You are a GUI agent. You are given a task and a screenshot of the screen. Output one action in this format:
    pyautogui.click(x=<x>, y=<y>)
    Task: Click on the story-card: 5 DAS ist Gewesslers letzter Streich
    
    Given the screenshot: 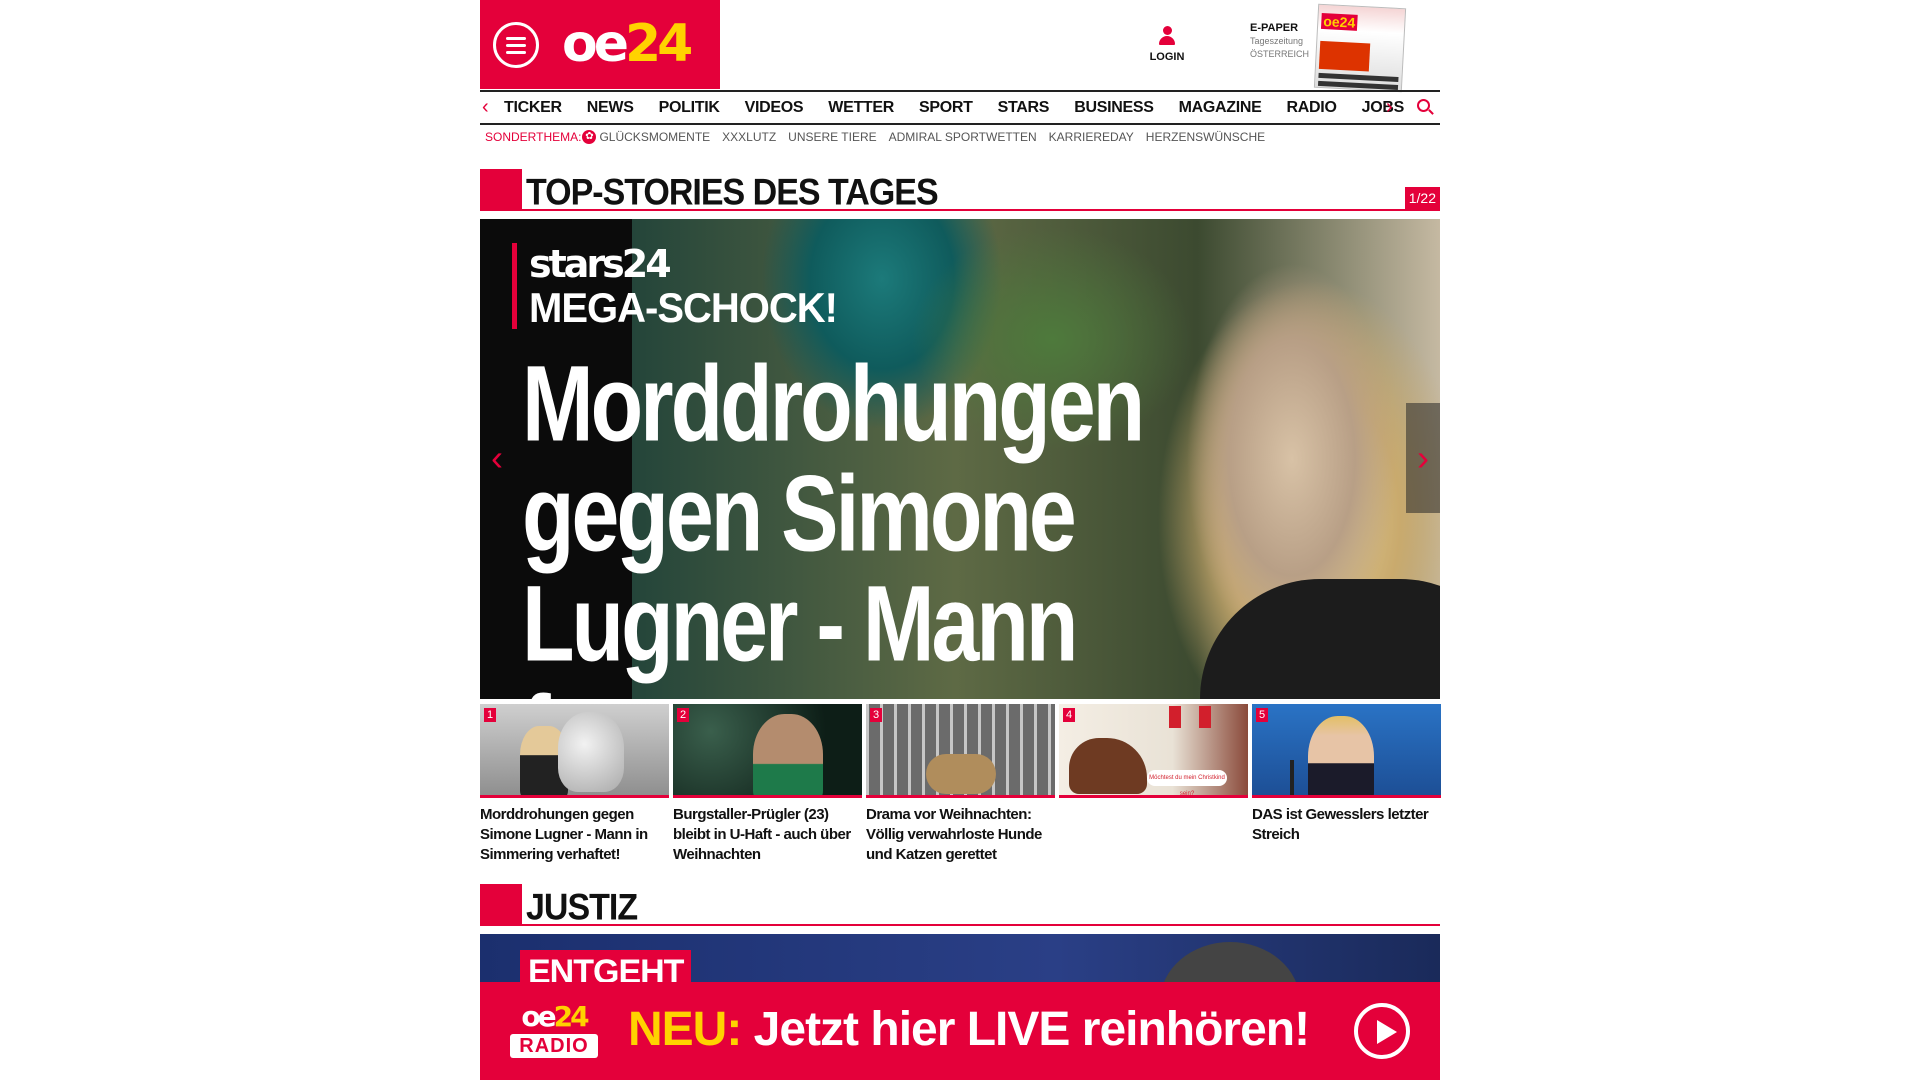 What is the action you would take?
    pyautogui.click(x=1346, y=789)
    